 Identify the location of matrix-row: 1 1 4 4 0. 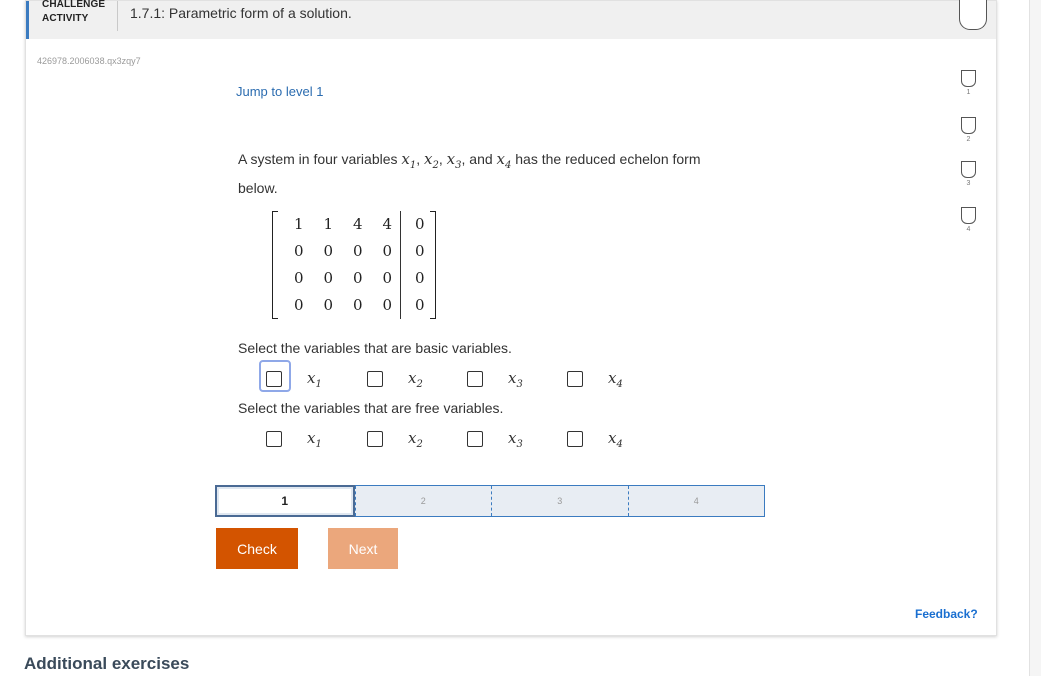
(359, 224).